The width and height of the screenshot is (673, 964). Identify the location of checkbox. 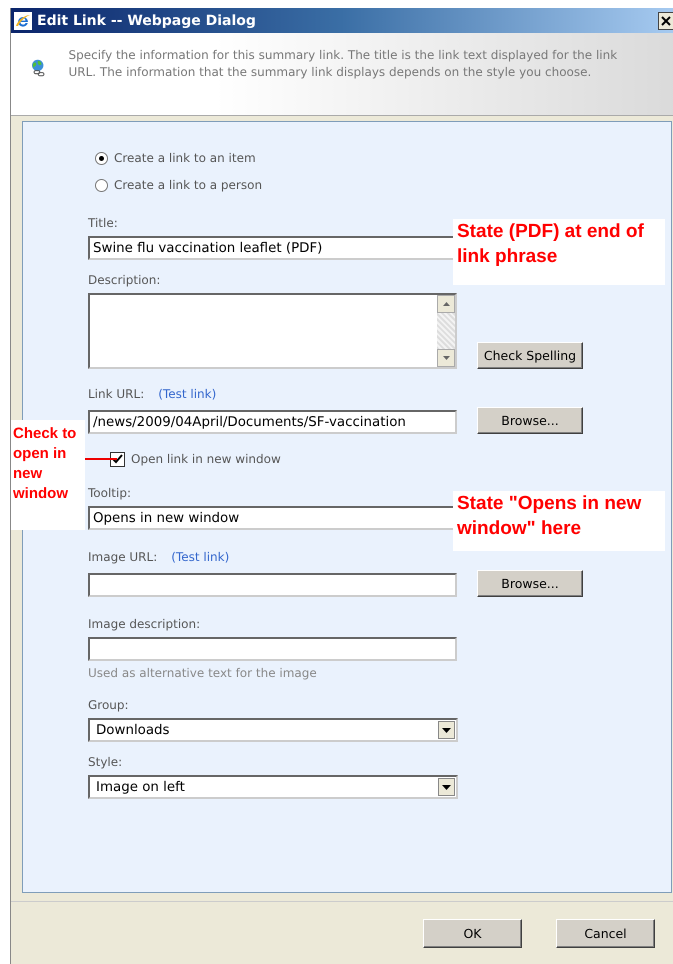
(117, 459).